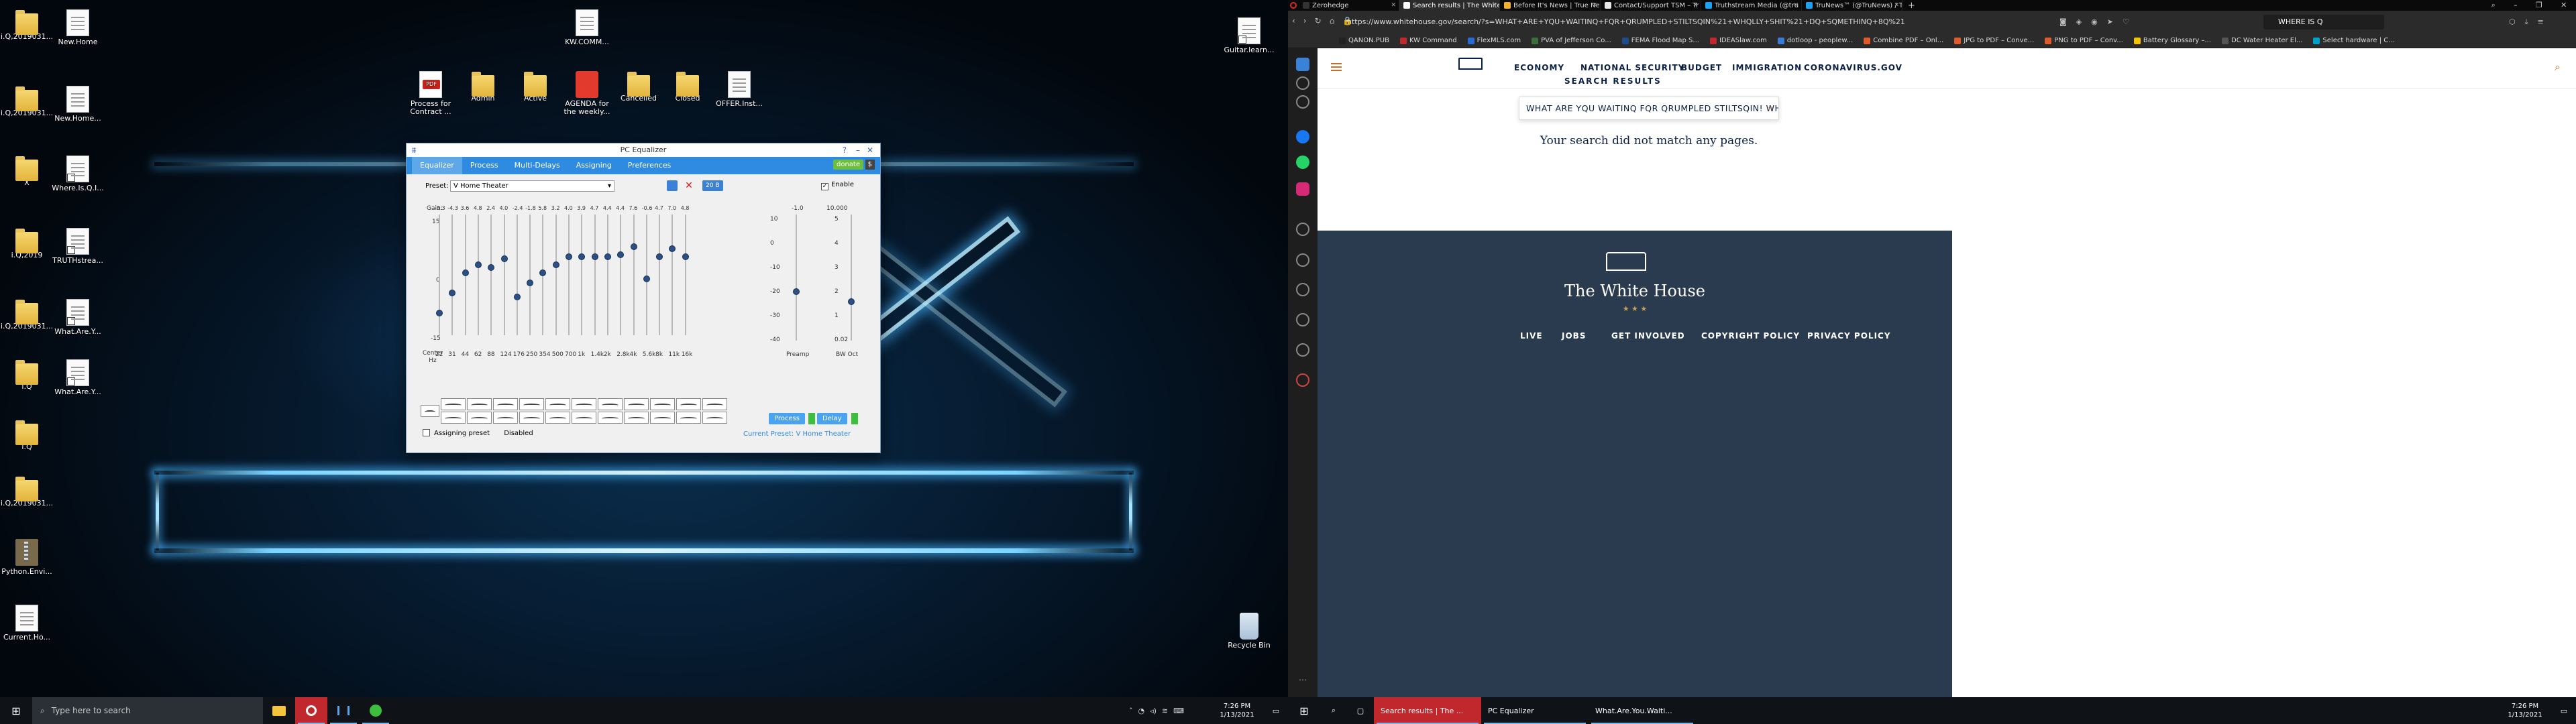 The width and height of the screenshot is (2576, 724). I want to click on tab-equalizer: Equalizer, so click(437, 165).